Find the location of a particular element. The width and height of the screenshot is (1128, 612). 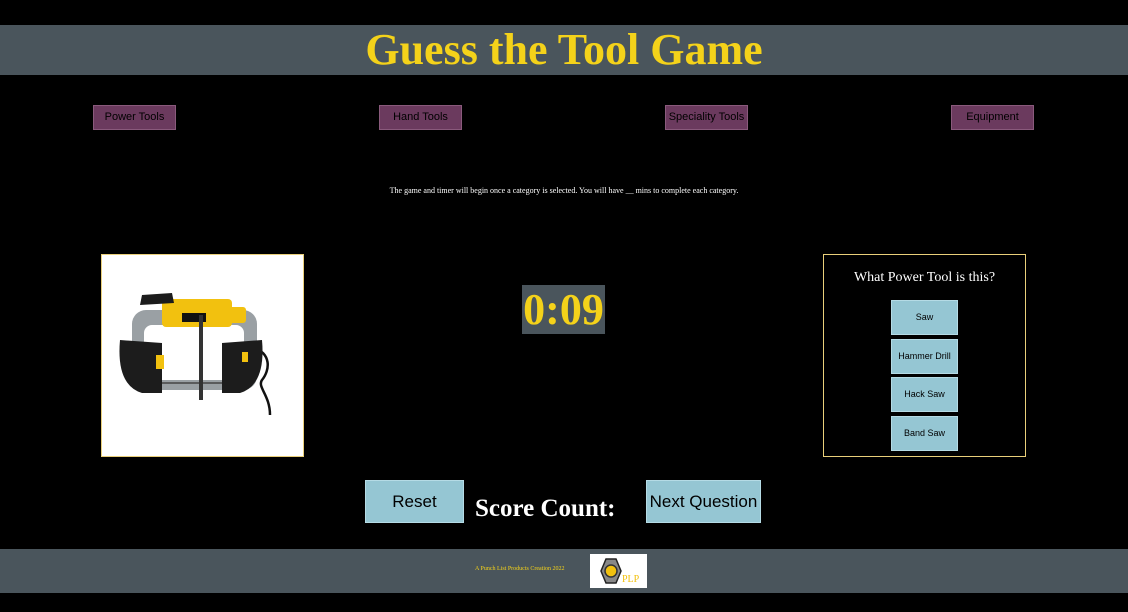

category-hand-tools-button: Hand Tools is located at coordinates (420, 117).